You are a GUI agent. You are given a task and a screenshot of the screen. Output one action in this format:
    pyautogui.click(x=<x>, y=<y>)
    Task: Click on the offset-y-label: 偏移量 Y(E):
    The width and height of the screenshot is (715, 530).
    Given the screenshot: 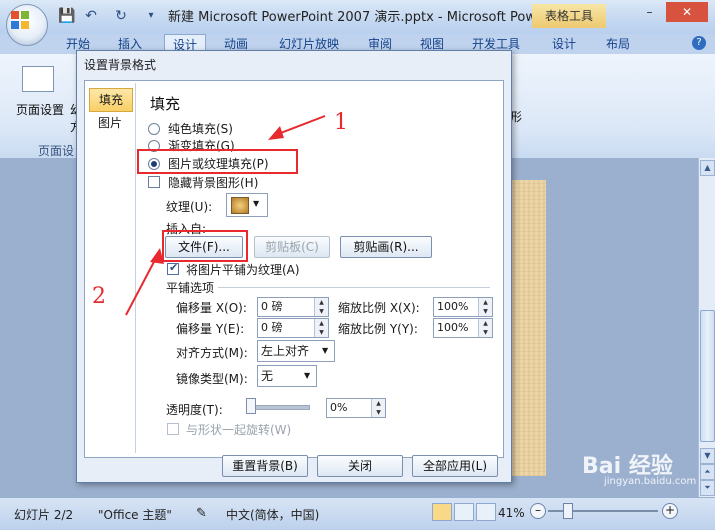 What is the action you would take?
    pyautogui.click(x=210, y=329)
    